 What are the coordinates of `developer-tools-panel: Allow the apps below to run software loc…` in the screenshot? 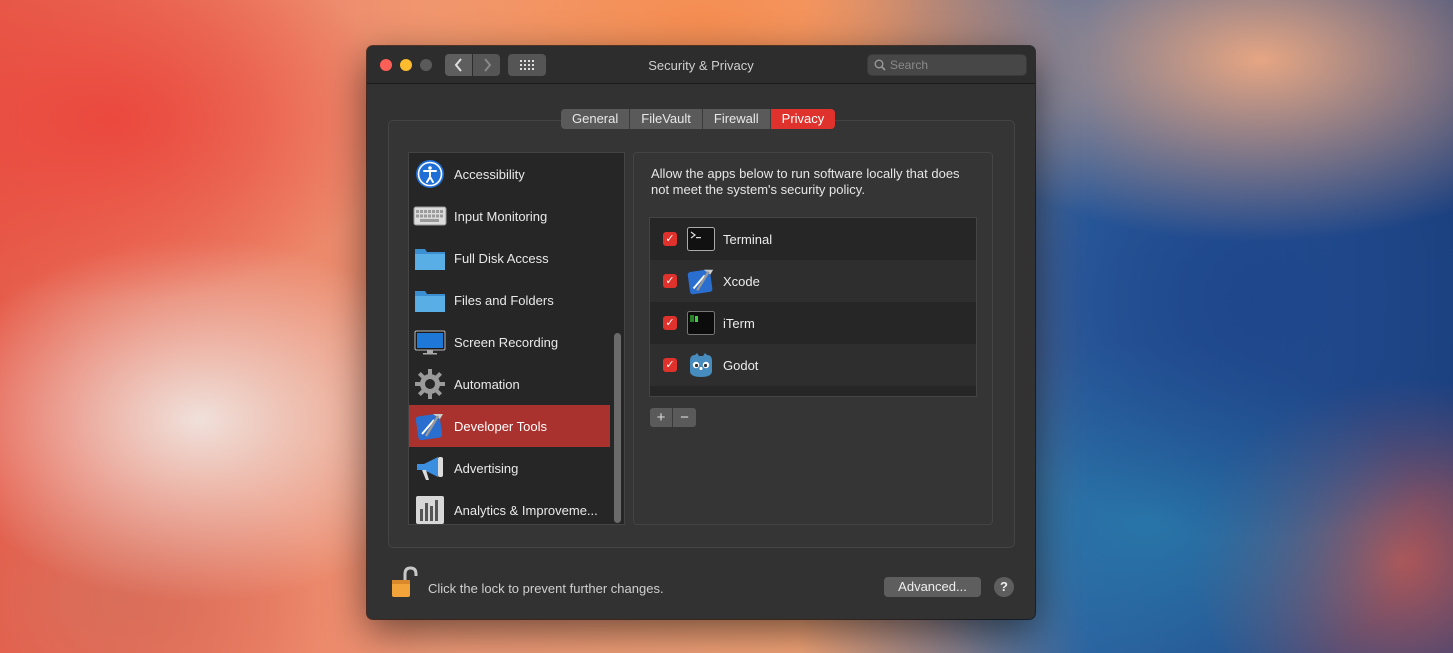 It's located at (813, 338).